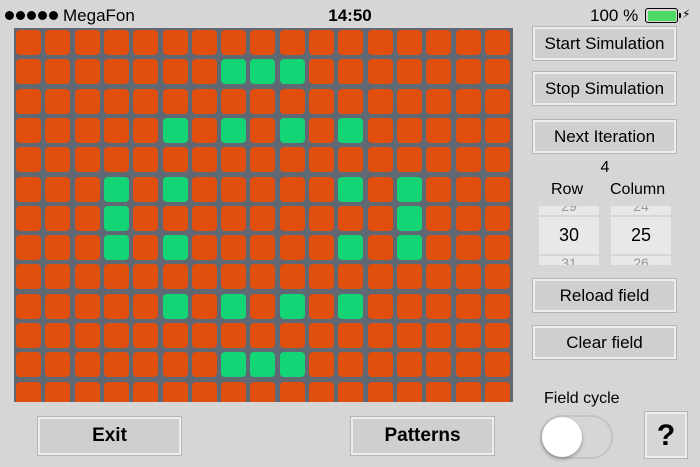  Describe the element at coordinates (604, 295) in the screenshot. I see `reload-field-button: Reload field` at that location.